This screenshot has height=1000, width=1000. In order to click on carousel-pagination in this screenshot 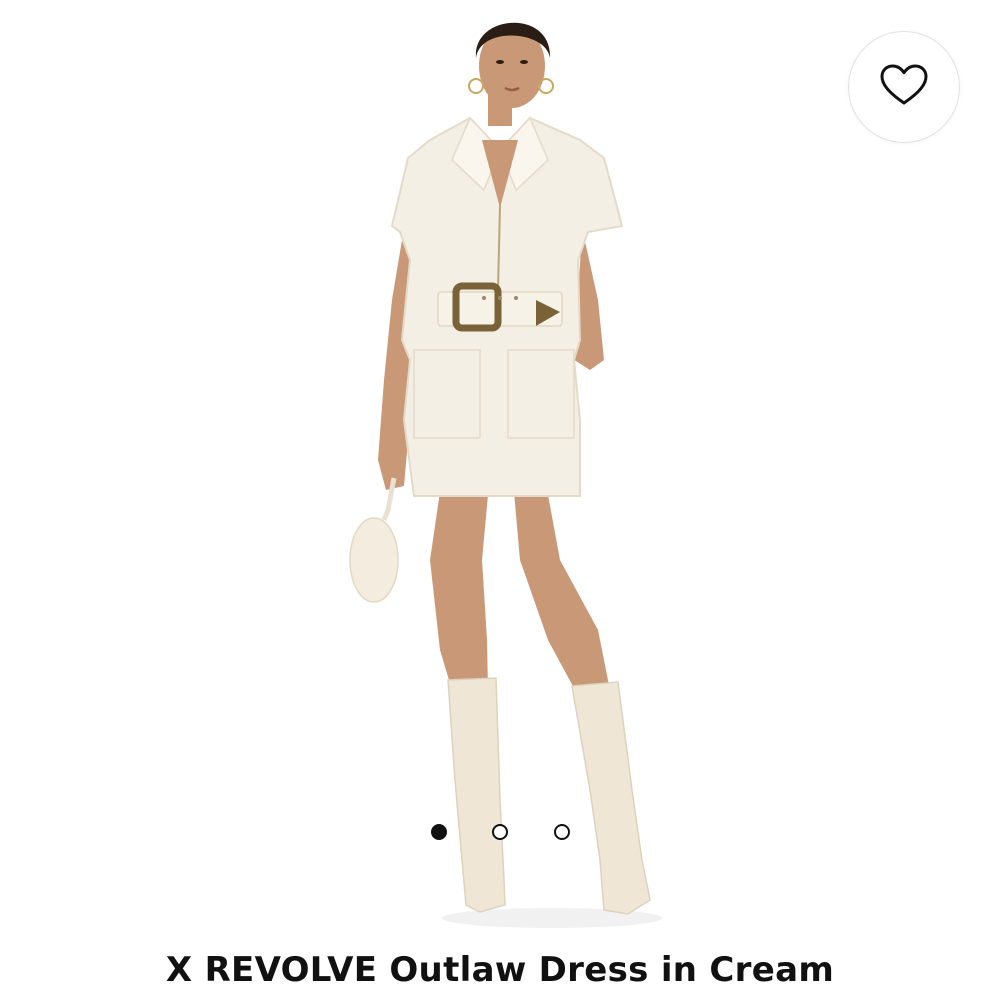, I will do `click(500, 835)`.